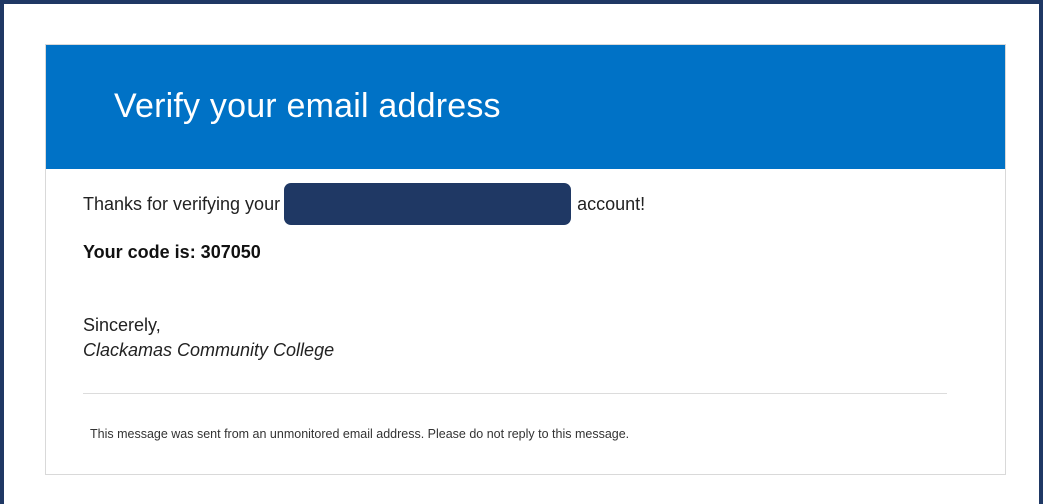 The height and width of the screenshot is (504, 1043). I want to click on email-title: Verify your email address, so click(307, 106).